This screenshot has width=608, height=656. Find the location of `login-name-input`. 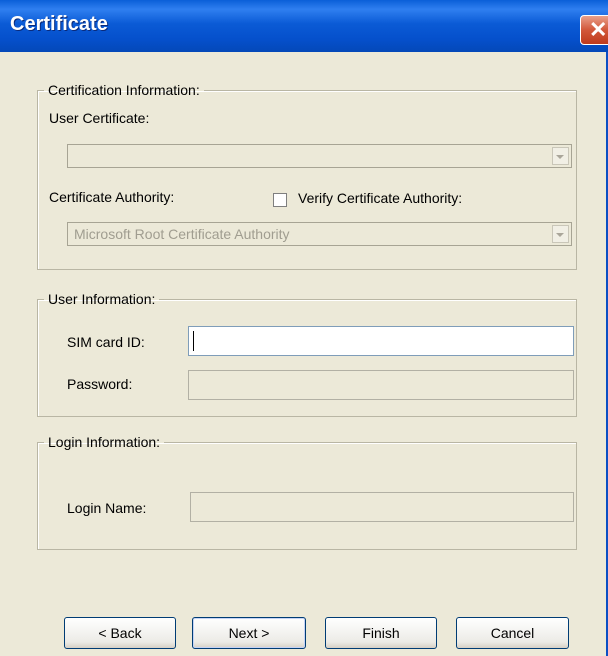

login-name-input is located at coordinates (382, 507).